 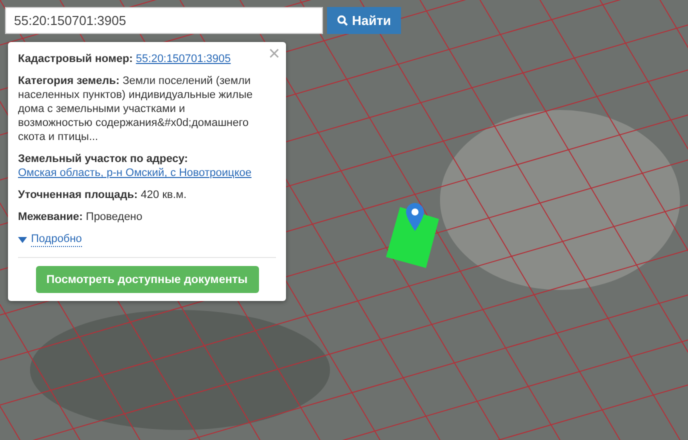 What do you see at coordinates (81, 217) in the screenshot?
I see `info-line: Межевание: Проведено` at bounding box center [81, 217].